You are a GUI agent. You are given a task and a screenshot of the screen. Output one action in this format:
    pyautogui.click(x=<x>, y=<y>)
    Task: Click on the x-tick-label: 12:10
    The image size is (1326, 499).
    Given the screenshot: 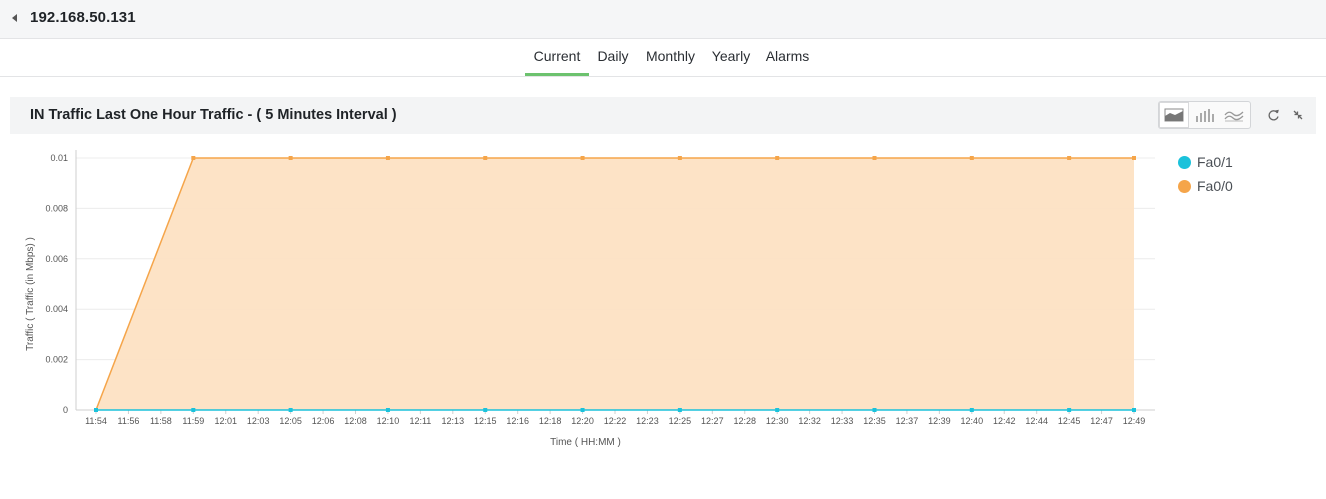 What is the action you would take?
    pyautogui.click(x=388, y=421)
    